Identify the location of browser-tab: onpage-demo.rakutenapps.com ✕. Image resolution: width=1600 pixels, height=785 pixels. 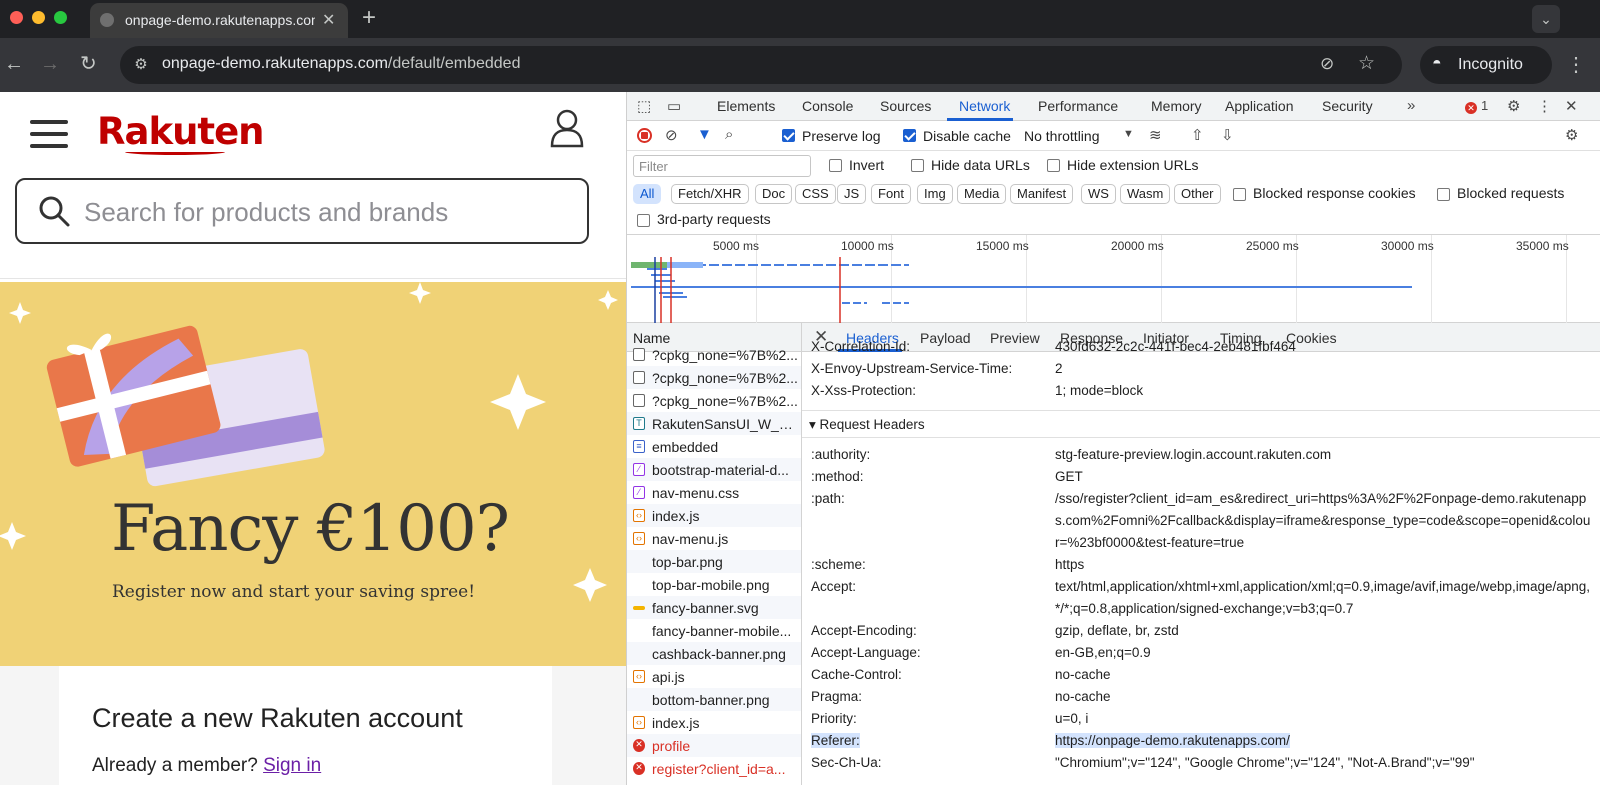
(219, 20).